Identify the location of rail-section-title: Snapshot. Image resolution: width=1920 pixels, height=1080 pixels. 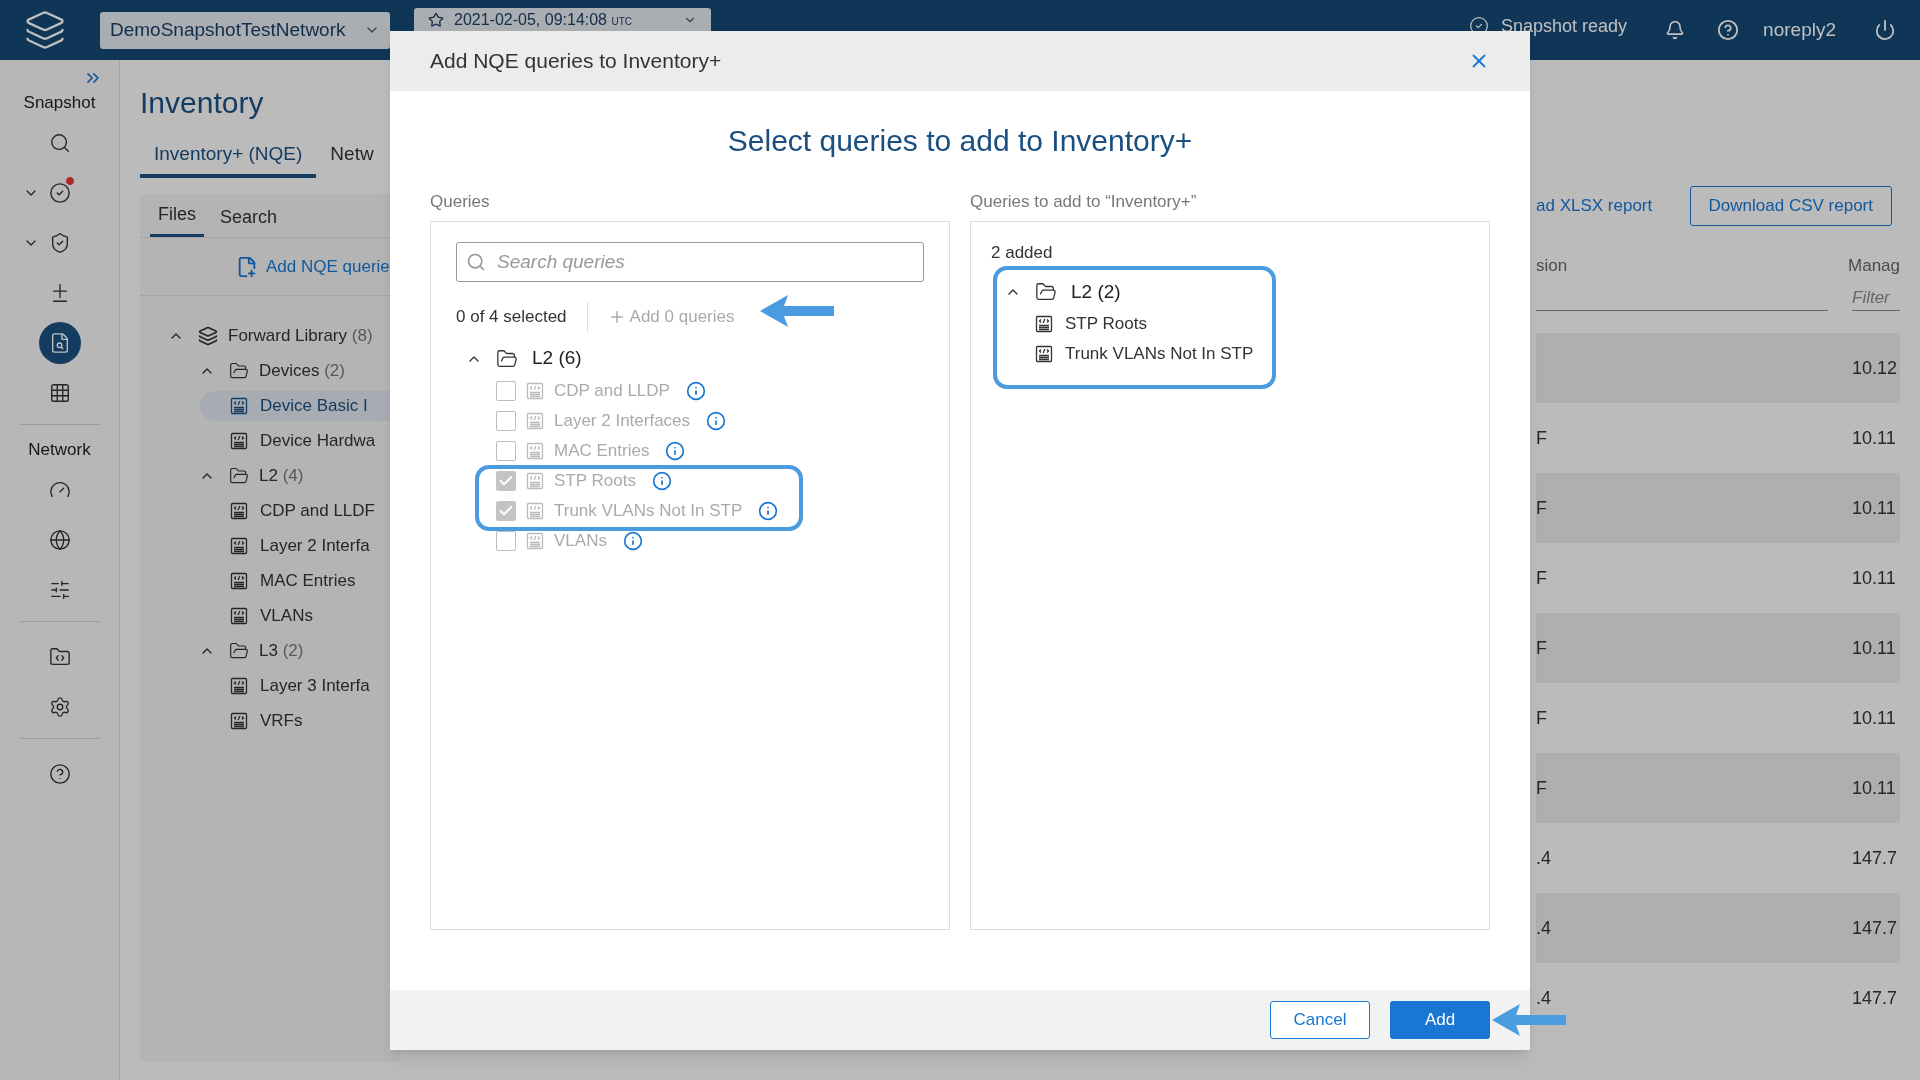
(59, 103).